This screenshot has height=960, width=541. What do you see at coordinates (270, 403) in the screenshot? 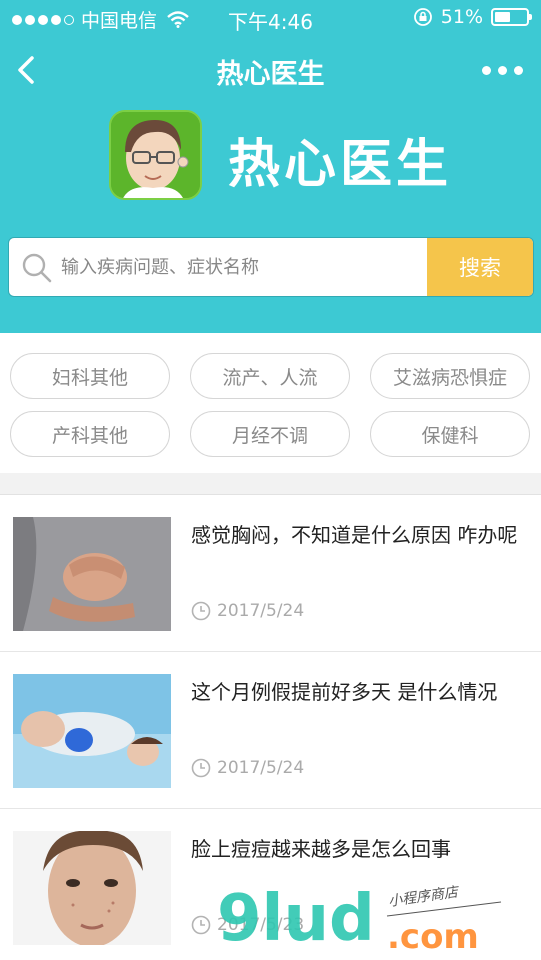
I see `hot-tags: 妇科其他 流产、人流 艾滋病恐惧症 产科其他 月经不调 保健科` at bounding box center [270, 403].